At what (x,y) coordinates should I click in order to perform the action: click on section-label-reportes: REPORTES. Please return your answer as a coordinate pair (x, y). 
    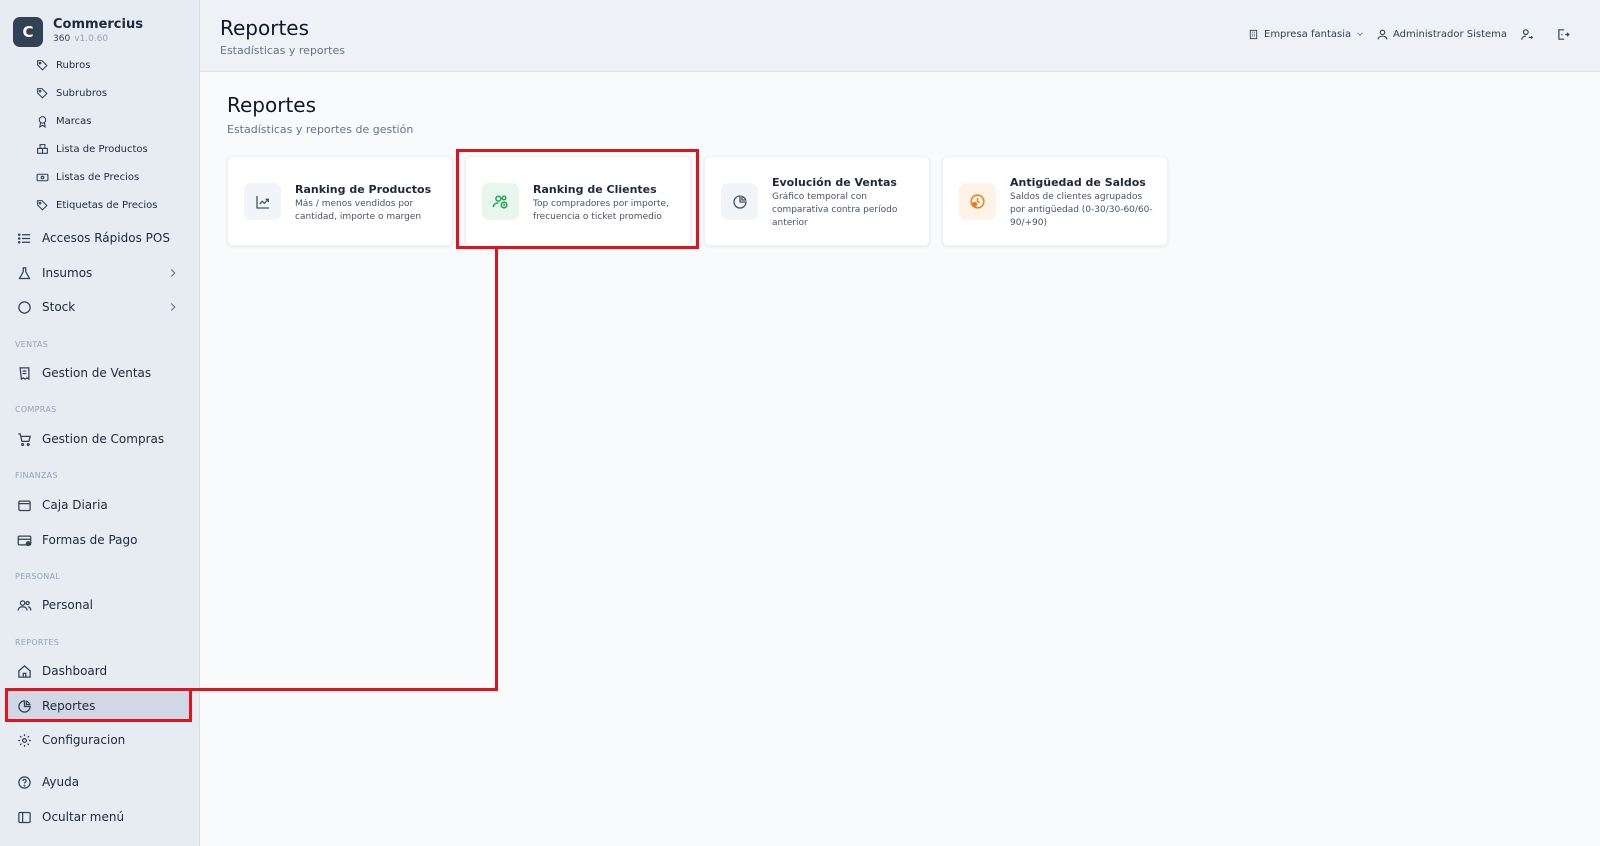
    Looking at the image, I should click on (37, 642).